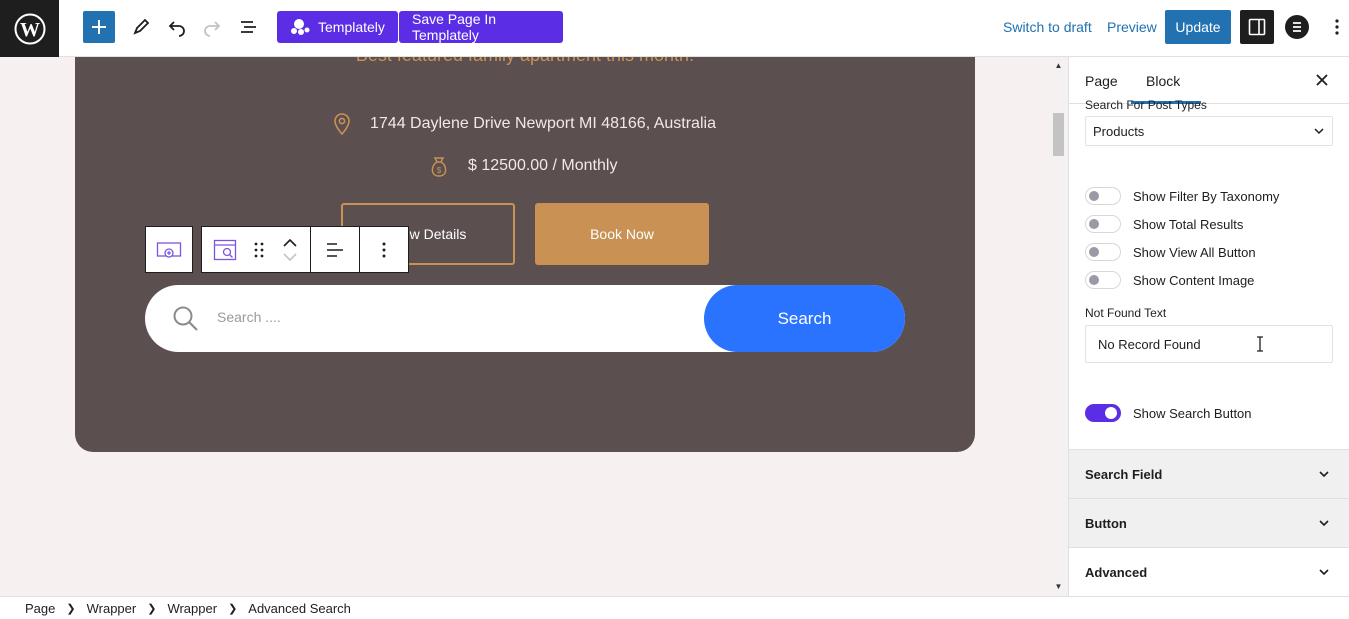 The image size is (1349, 619). What do you see at coordinates (299, 608) in the screenshot?
I see `breadcrumb-item-current: Advanced Search` at bounding box center [299, 608].